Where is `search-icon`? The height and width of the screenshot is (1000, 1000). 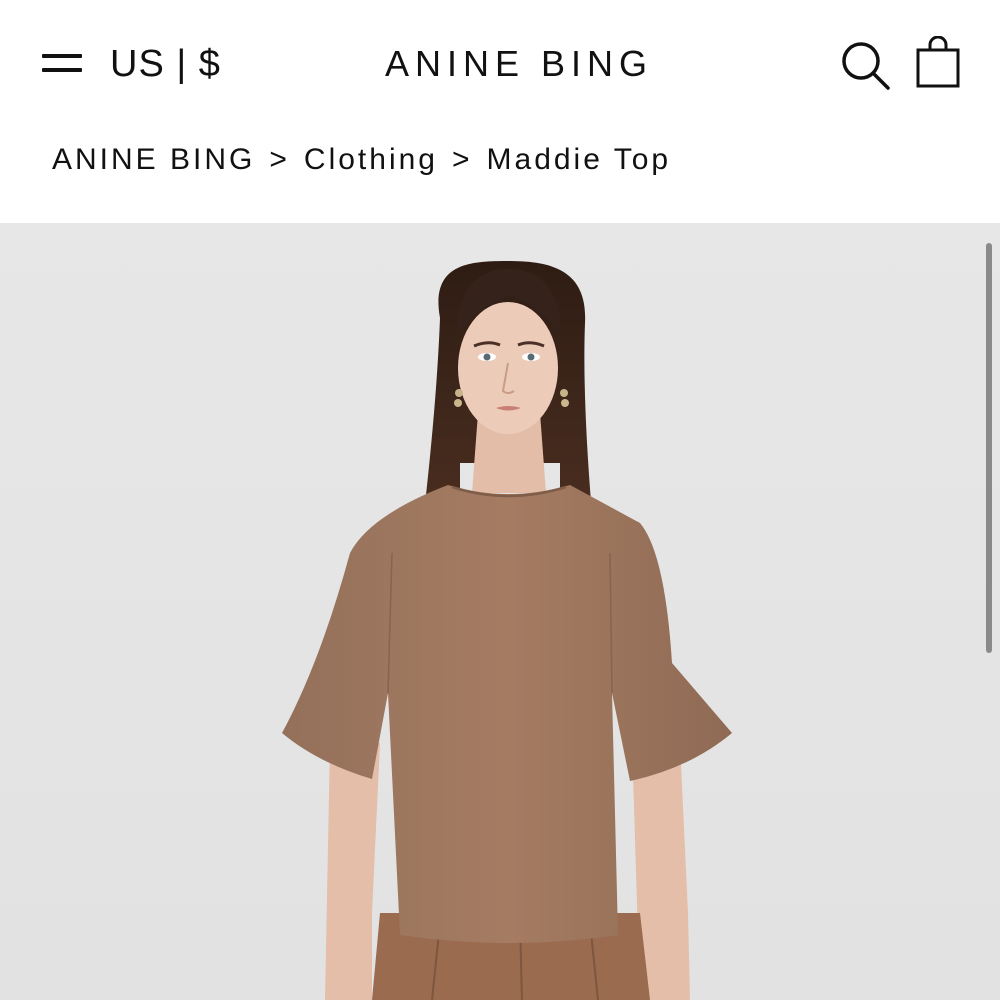
search-icon is located at coordinates (866, 66).